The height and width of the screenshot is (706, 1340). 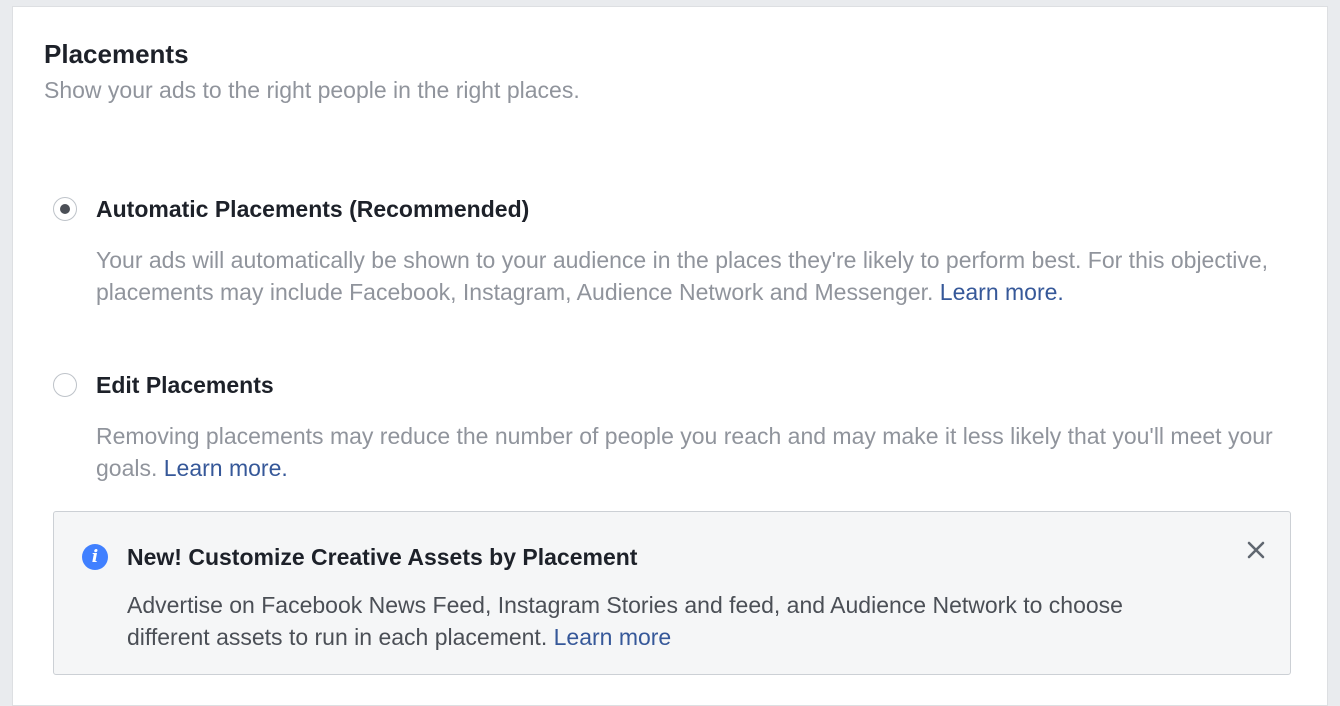 What do you see at coordinates (95, 557) in the screenshot?
I see `info-icon: i` at bounding box center [95, 557].